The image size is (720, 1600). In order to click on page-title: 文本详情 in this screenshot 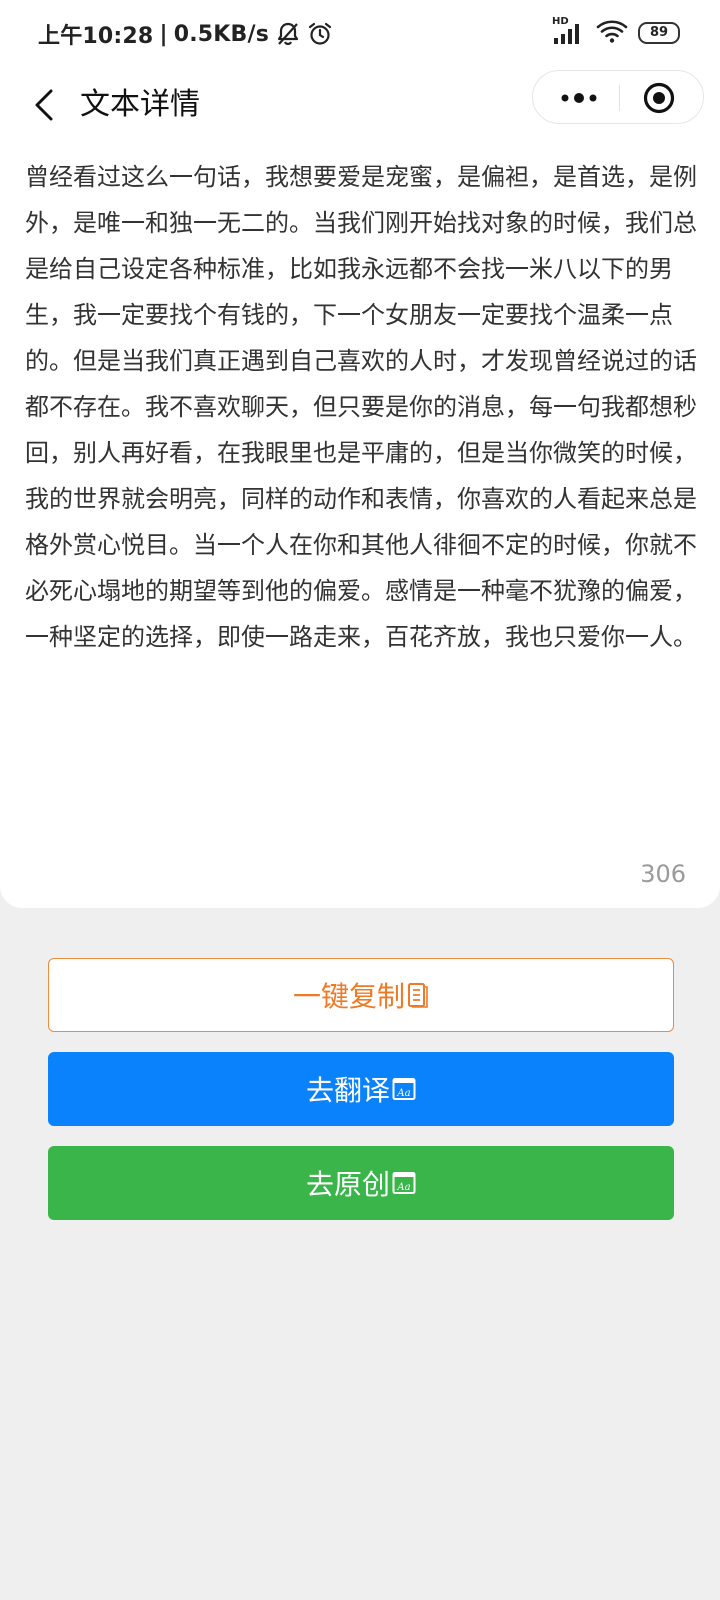, I will do `click(140, 104)`.